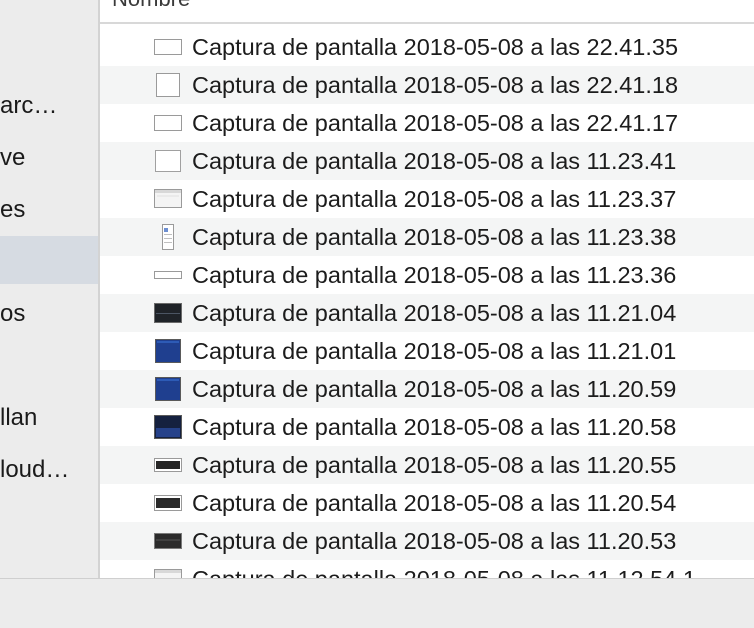 The width and height of the screenshot is (754, 628). What do you see at coordinates (427, 12) in the screenshot?
I see `column-header-name: Nombre` at bounding box center [427, 12].